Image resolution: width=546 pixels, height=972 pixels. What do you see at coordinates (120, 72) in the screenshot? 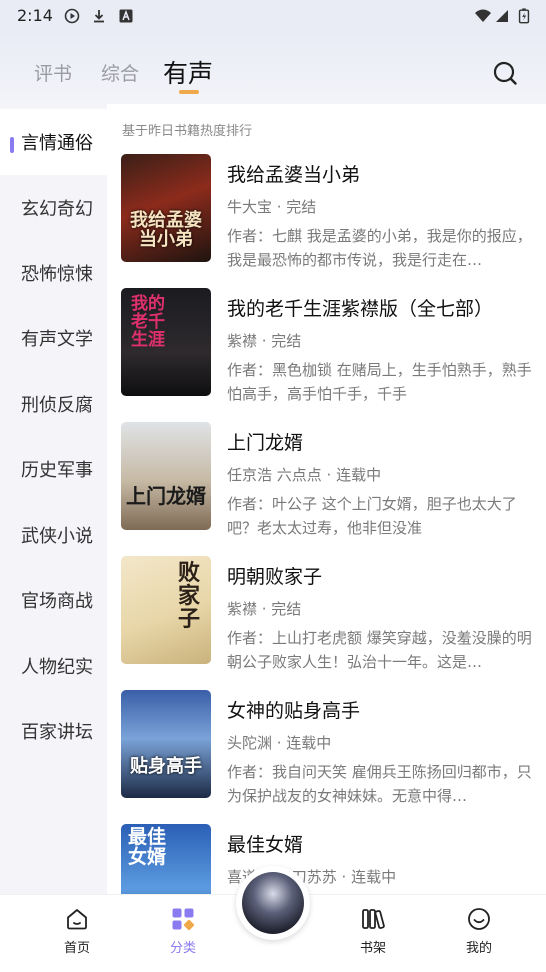
I see `tab-zonghe: 综合` at bounding box center [120, 72].